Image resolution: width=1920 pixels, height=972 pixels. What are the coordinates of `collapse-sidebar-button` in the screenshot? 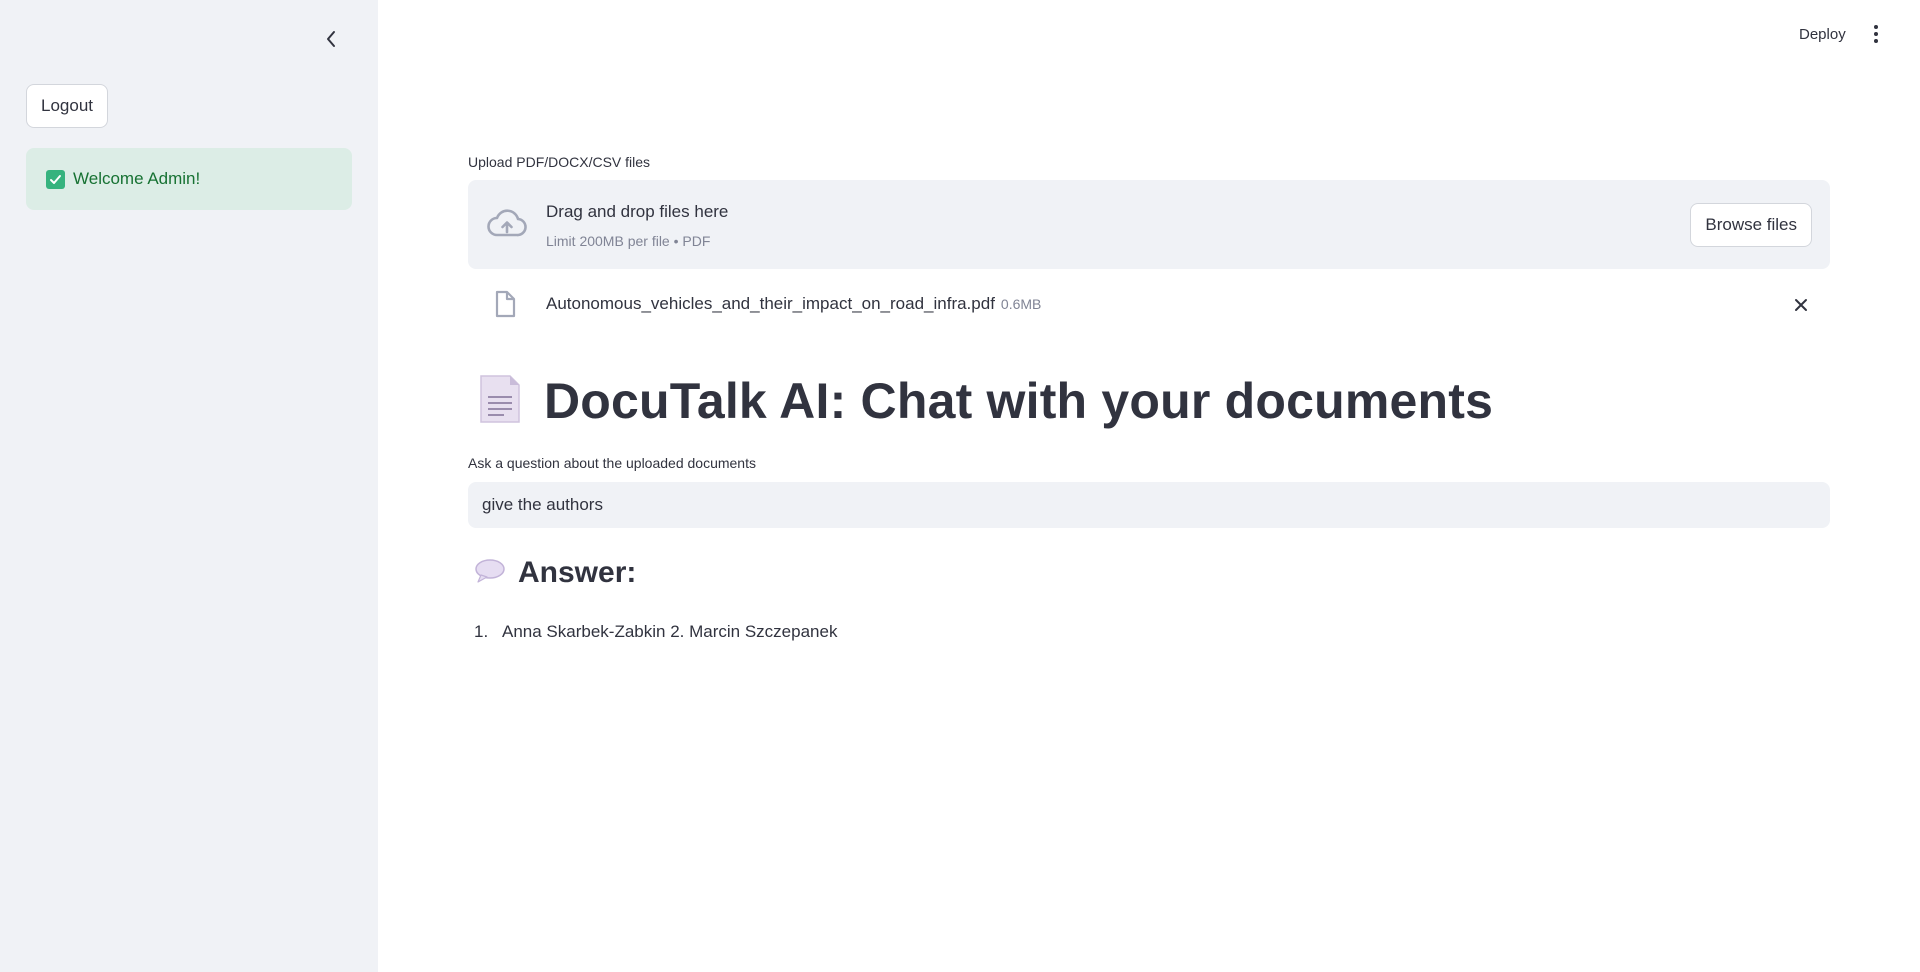 It's located at (331, 39).